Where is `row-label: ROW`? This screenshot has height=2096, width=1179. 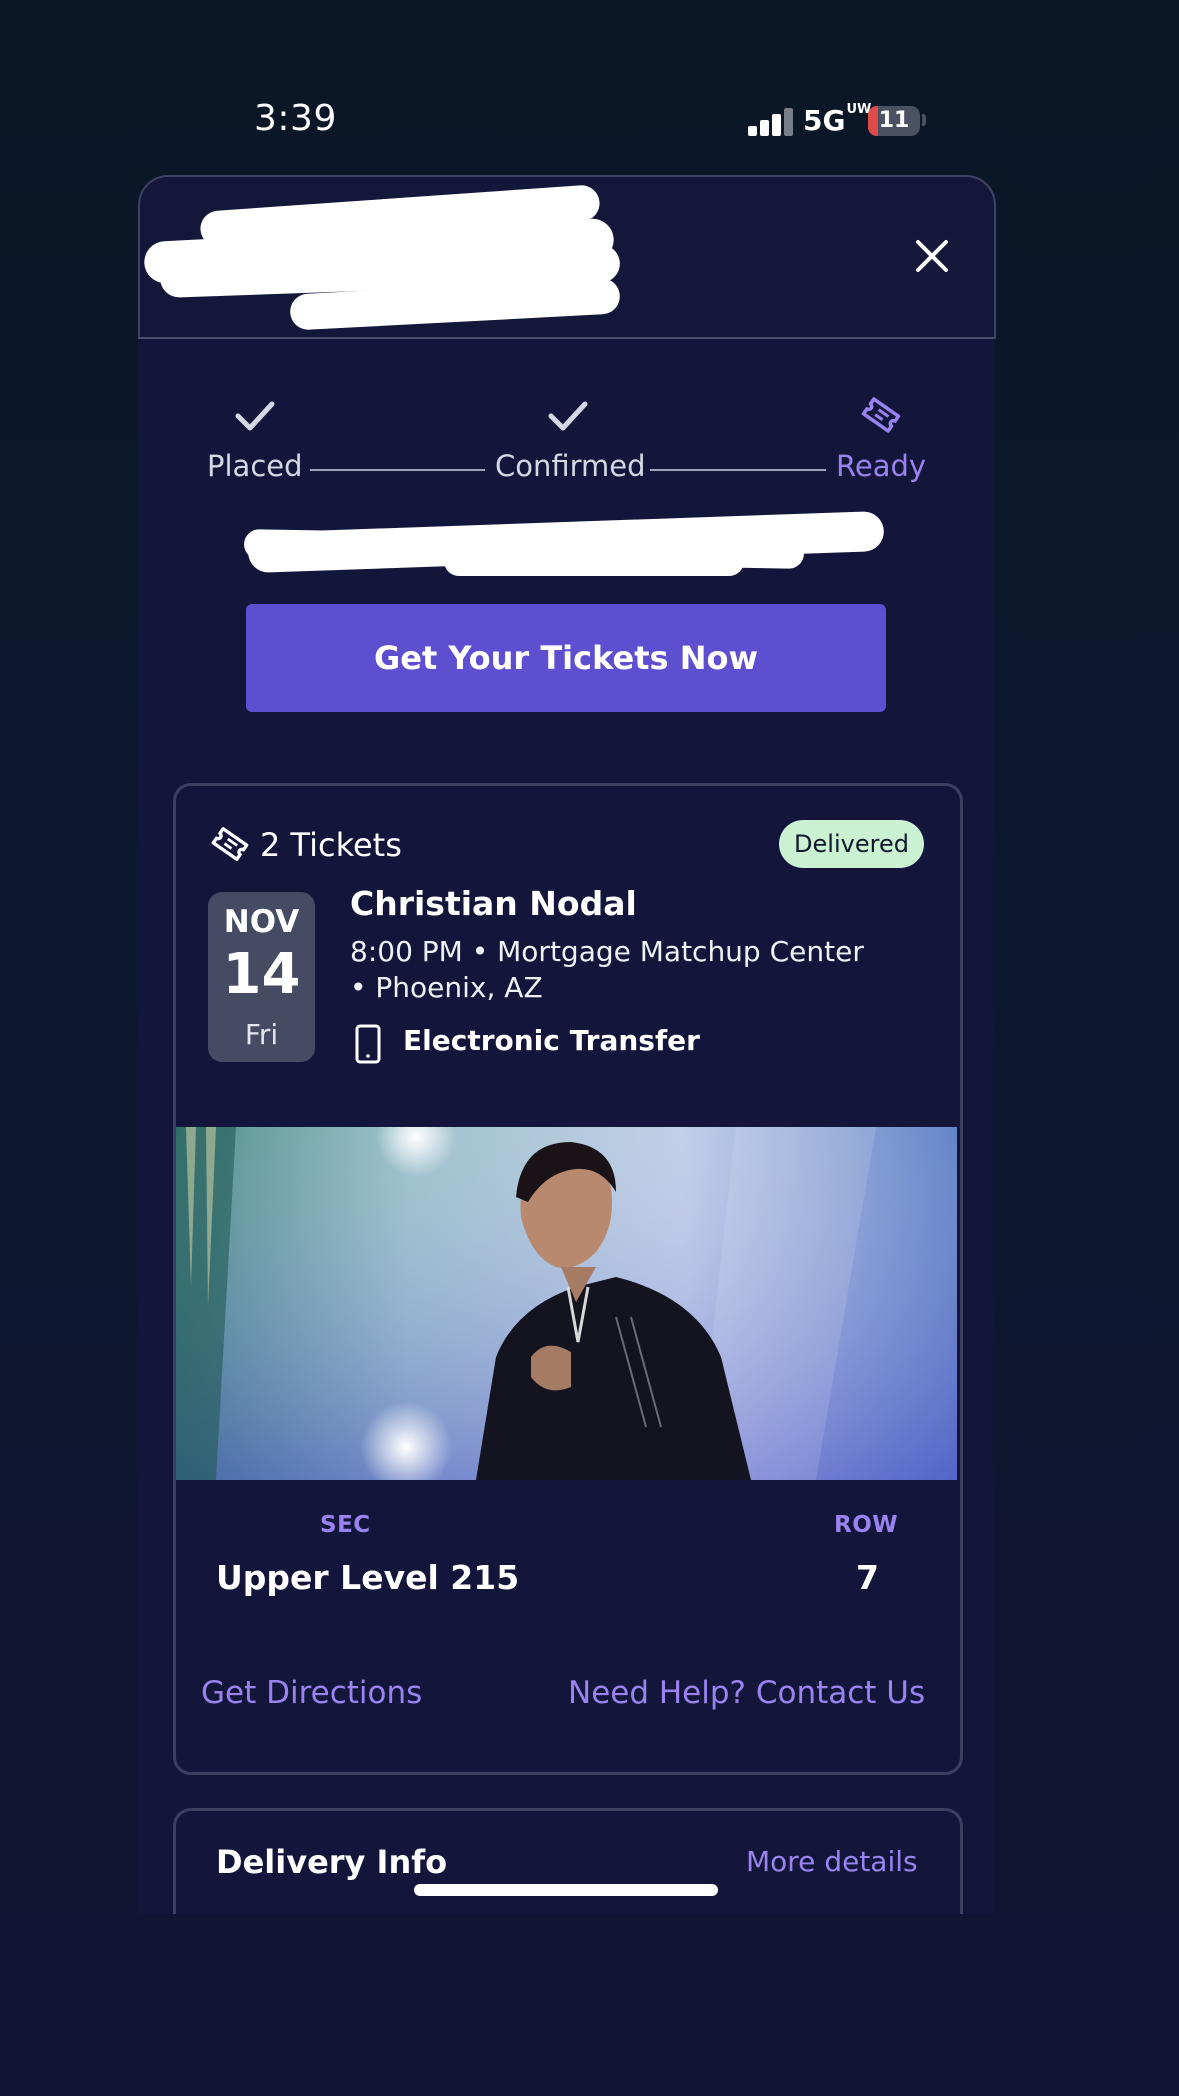
row-label: ROW is located at coordinates (866, 1525).